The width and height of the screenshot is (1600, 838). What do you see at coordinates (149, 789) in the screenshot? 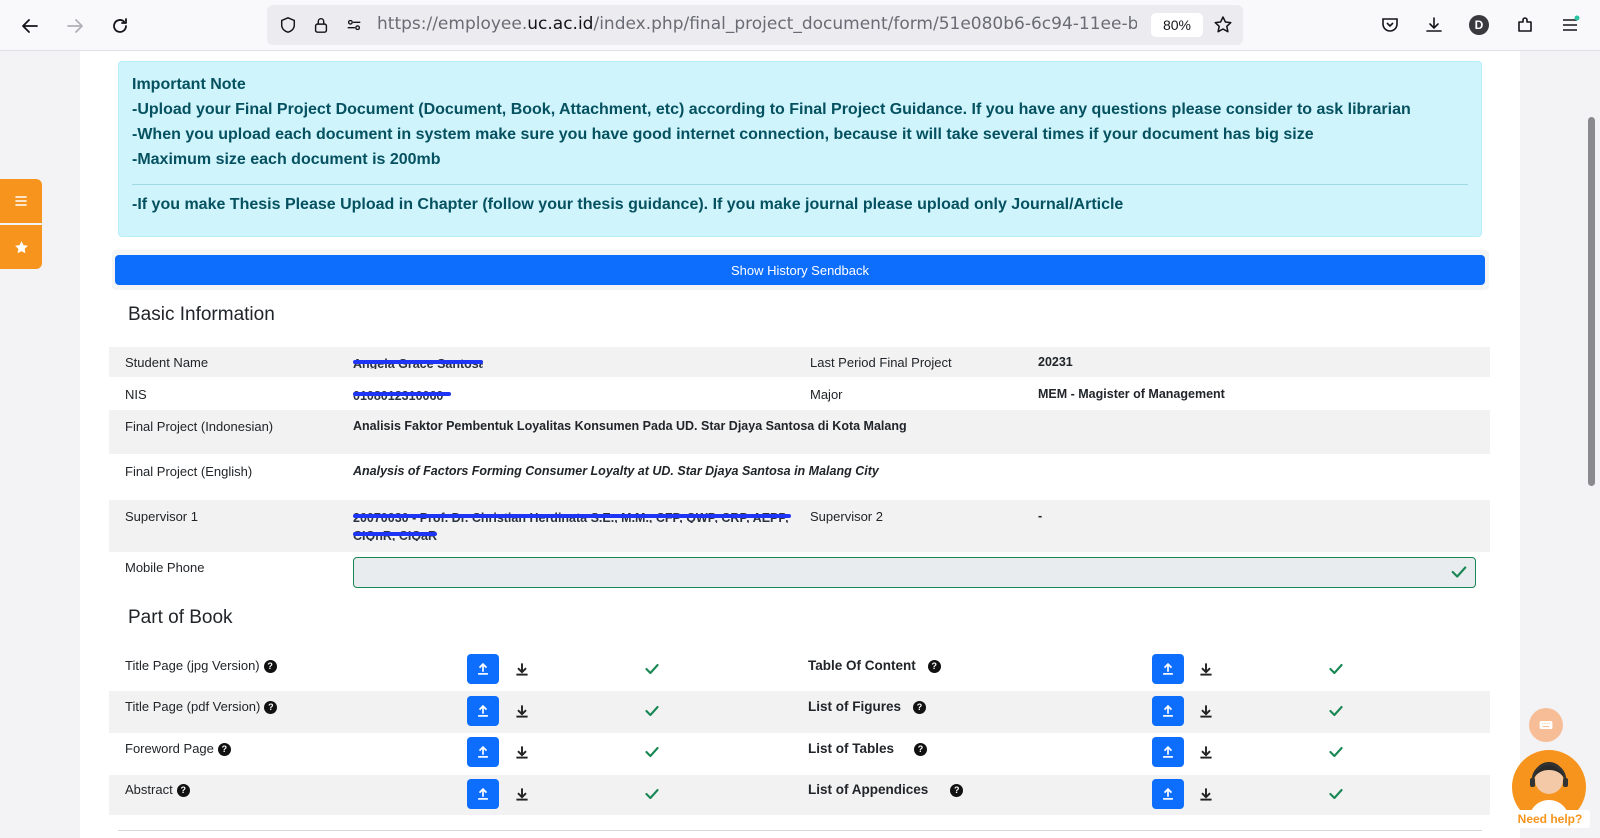
I see `part-label-text: Abstract` at bounding box center [149, 789].